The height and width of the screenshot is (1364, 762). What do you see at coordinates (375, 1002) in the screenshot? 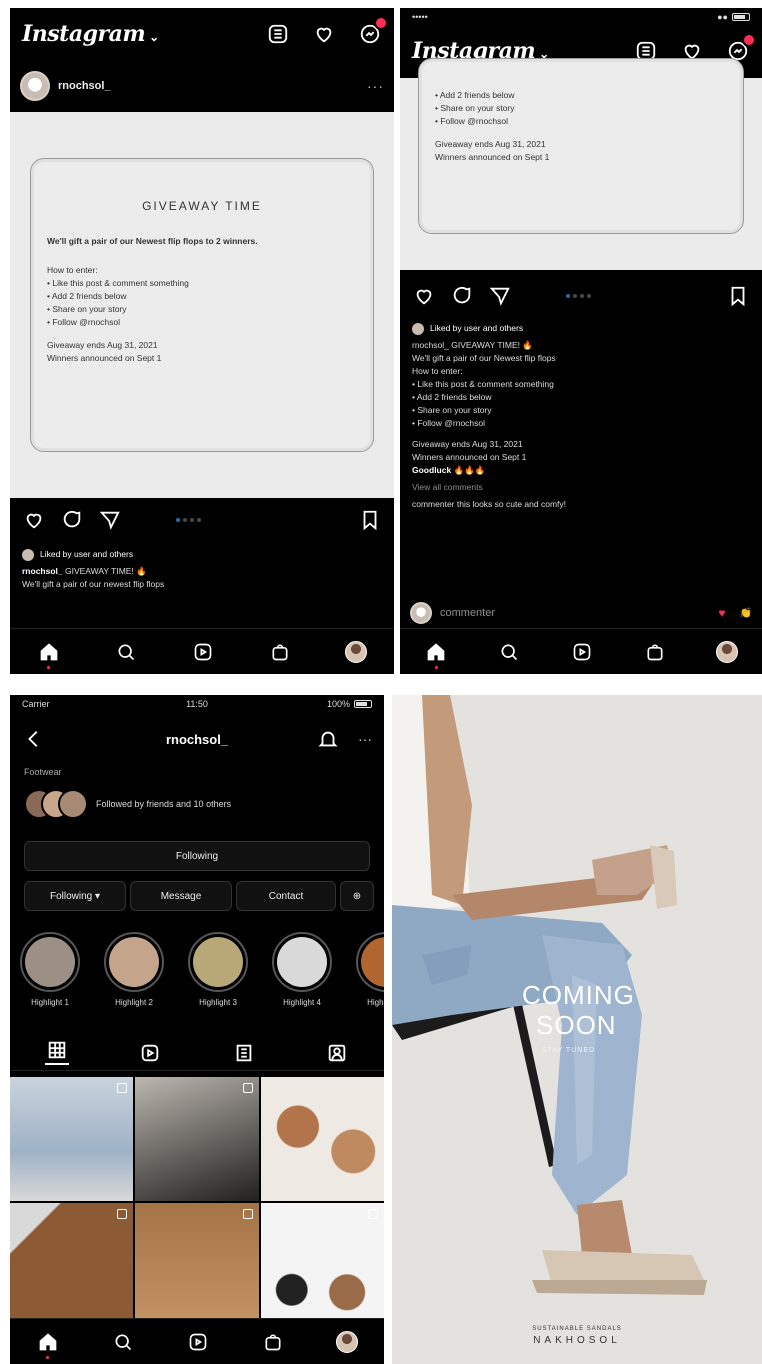
I see `highlight-label: Highlight 5` at bounding box center [375, 1002].